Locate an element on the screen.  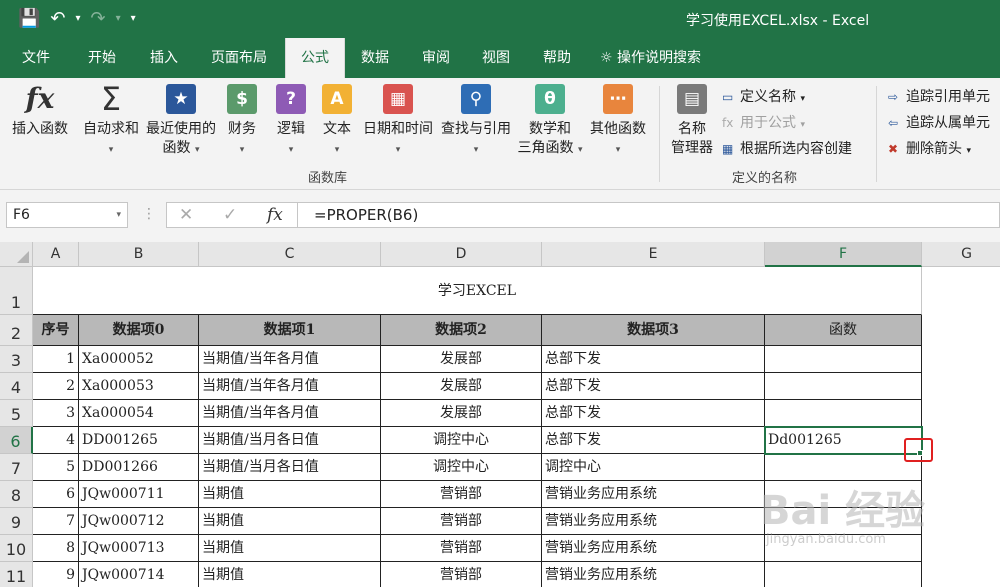
cancel-icon: ✕ is located at coordinates (186, 215).